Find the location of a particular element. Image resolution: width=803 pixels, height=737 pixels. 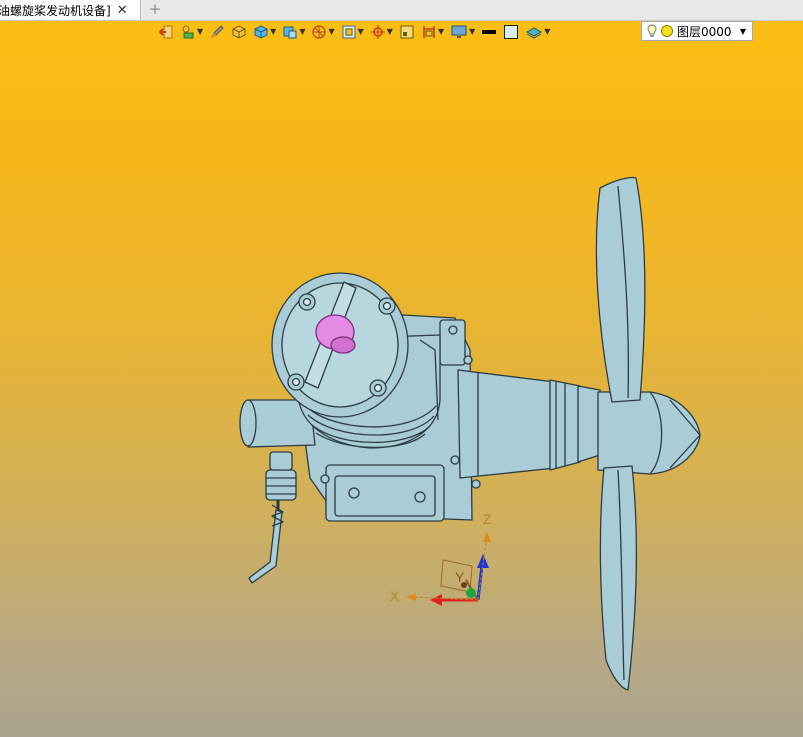

exit-icon is located at coordinates (165, 32).